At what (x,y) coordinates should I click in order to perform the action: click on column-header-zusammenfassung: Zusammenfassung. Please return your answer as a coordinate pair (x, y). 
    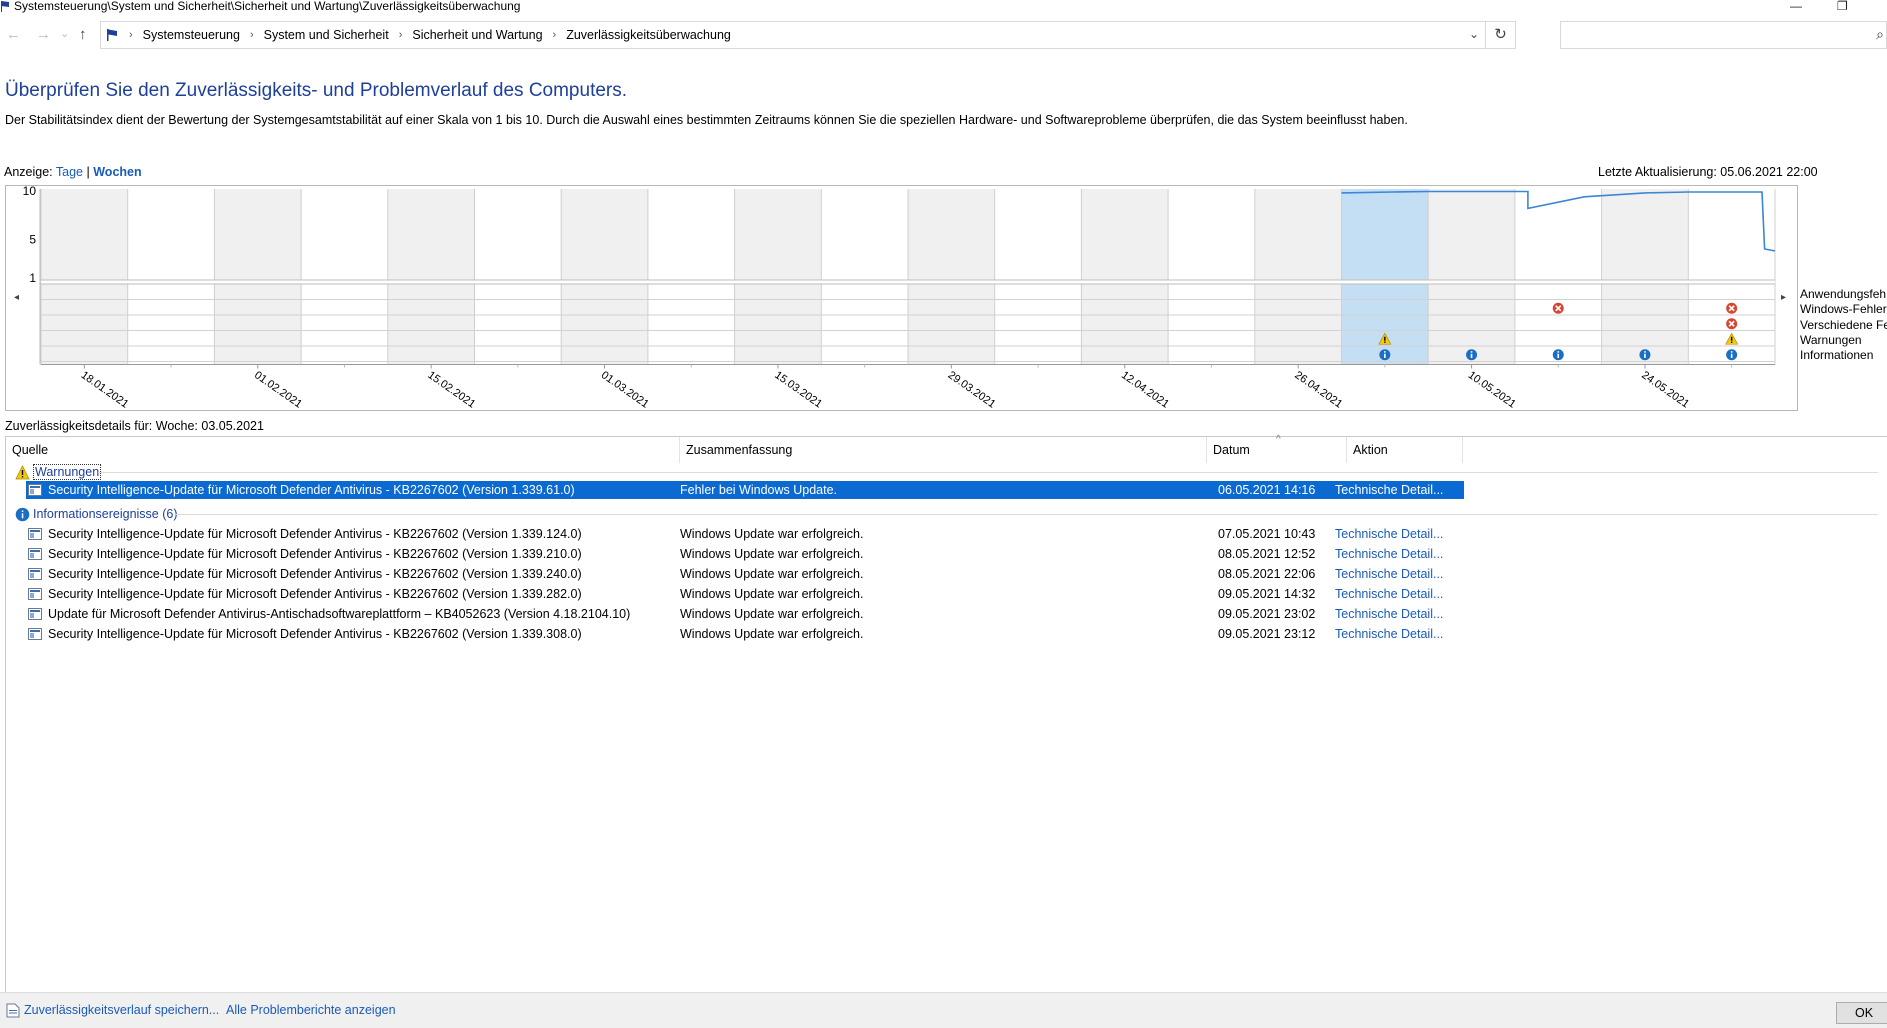
    Looking at the image, I should click on (943, 450).